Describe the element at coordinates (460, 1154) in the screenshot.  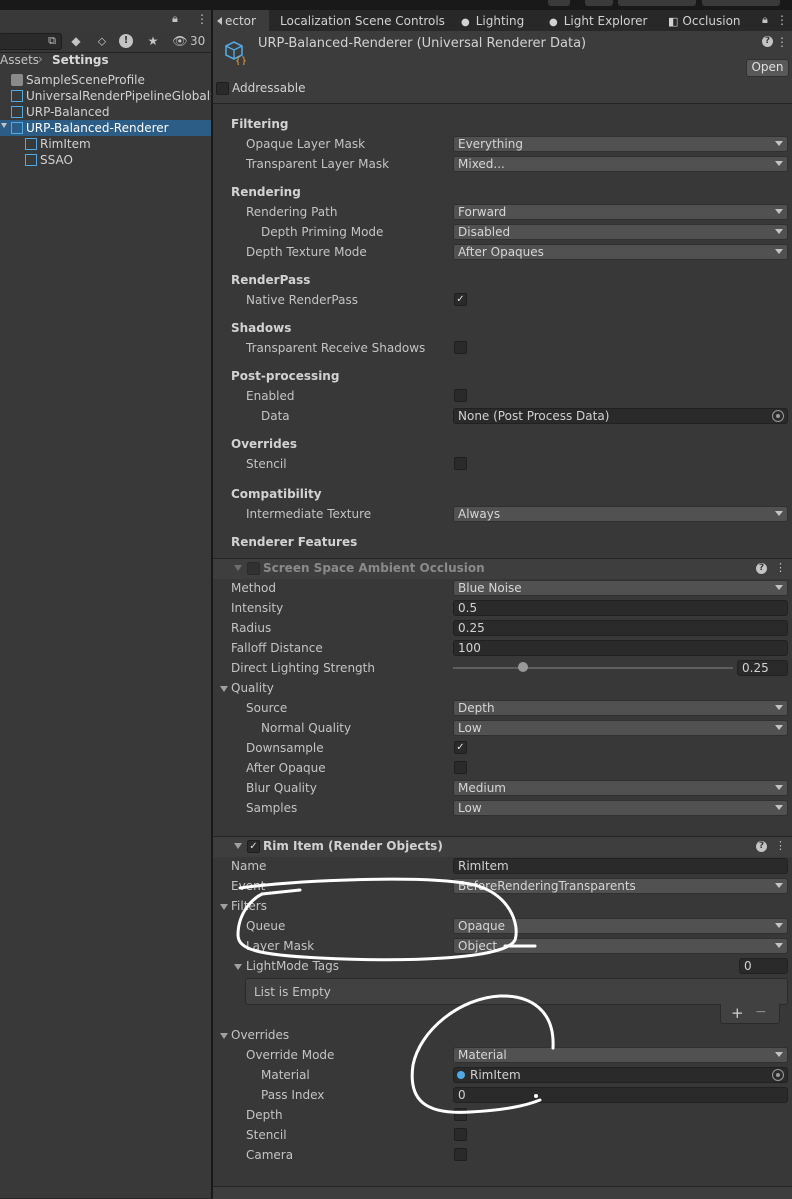
I see `camera-checkbox` at that location.